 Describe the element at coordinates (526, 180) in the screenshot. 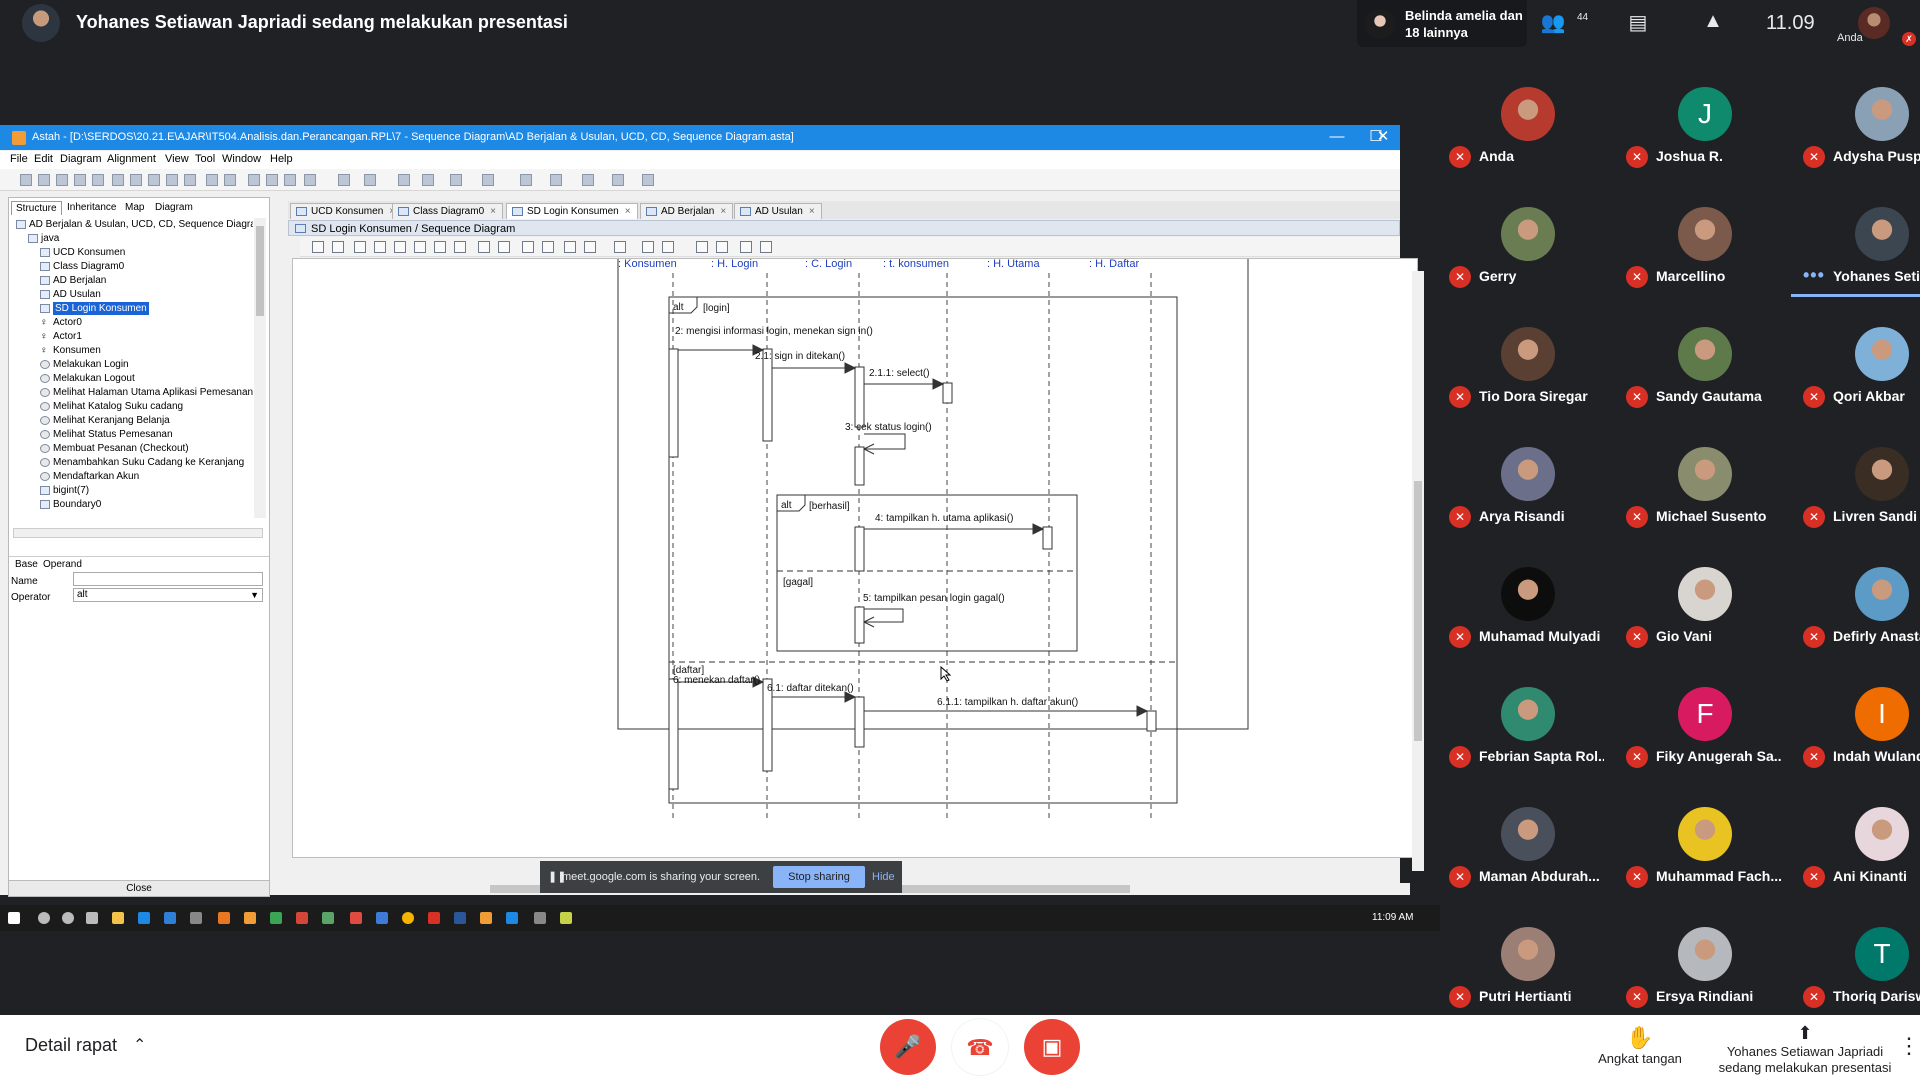

I see `fill-color-icon` at that location.